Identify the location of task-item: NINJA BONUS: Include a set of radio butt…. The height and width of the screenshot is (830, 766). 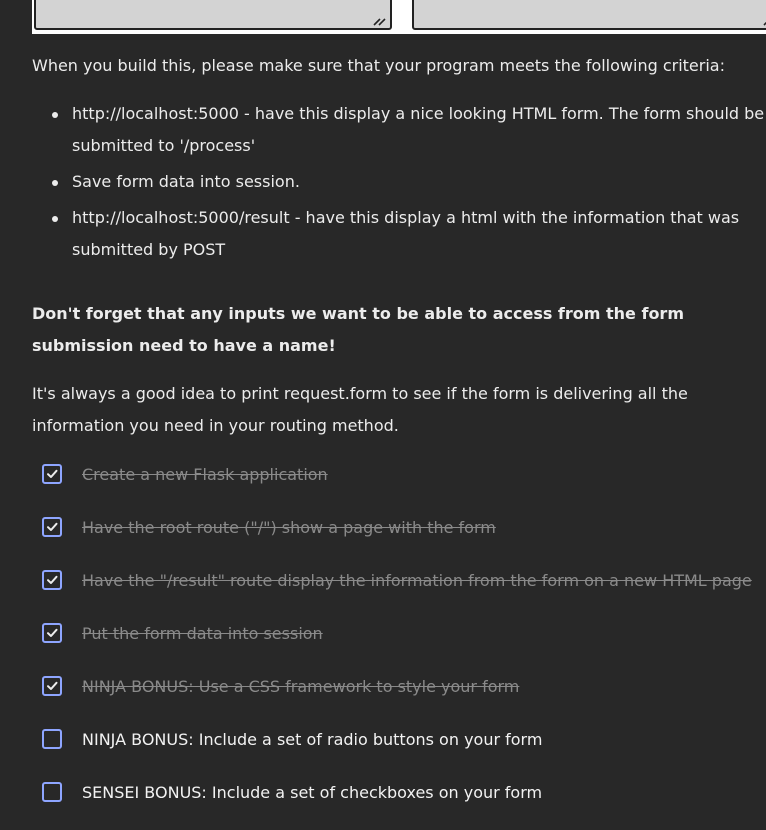
(292, 739).